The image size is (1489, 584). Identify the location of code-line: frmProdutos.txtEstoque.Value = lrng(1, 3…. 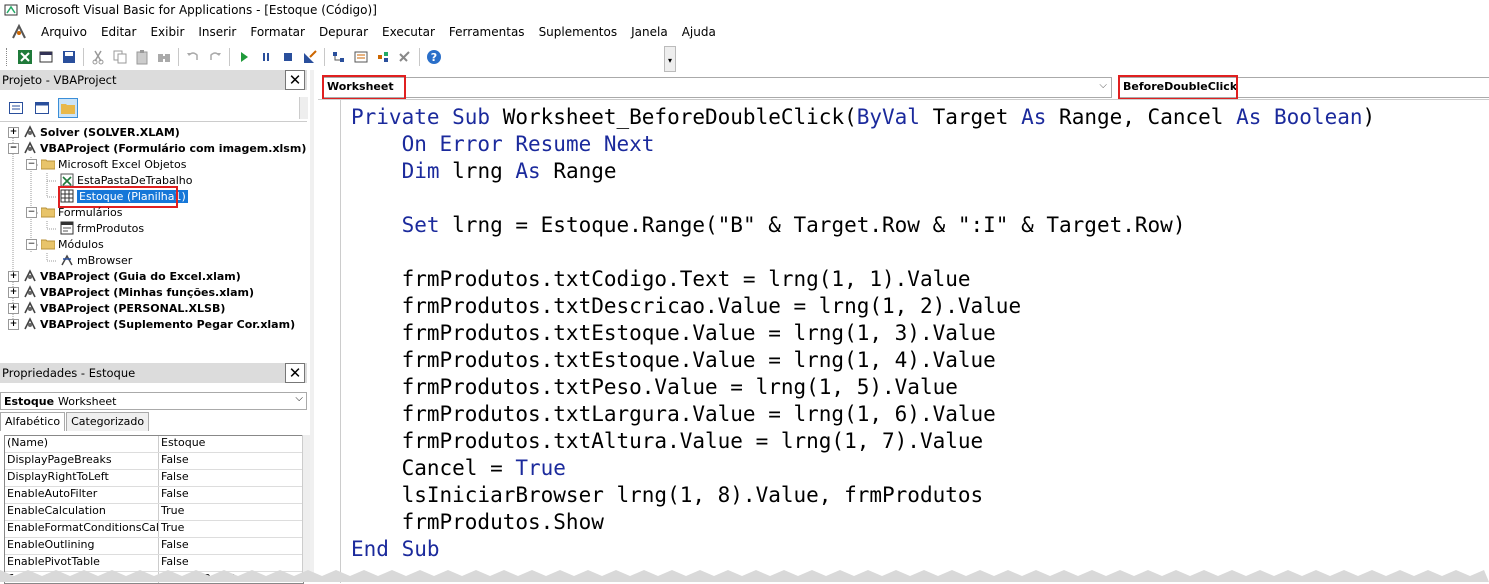
(863, 333).